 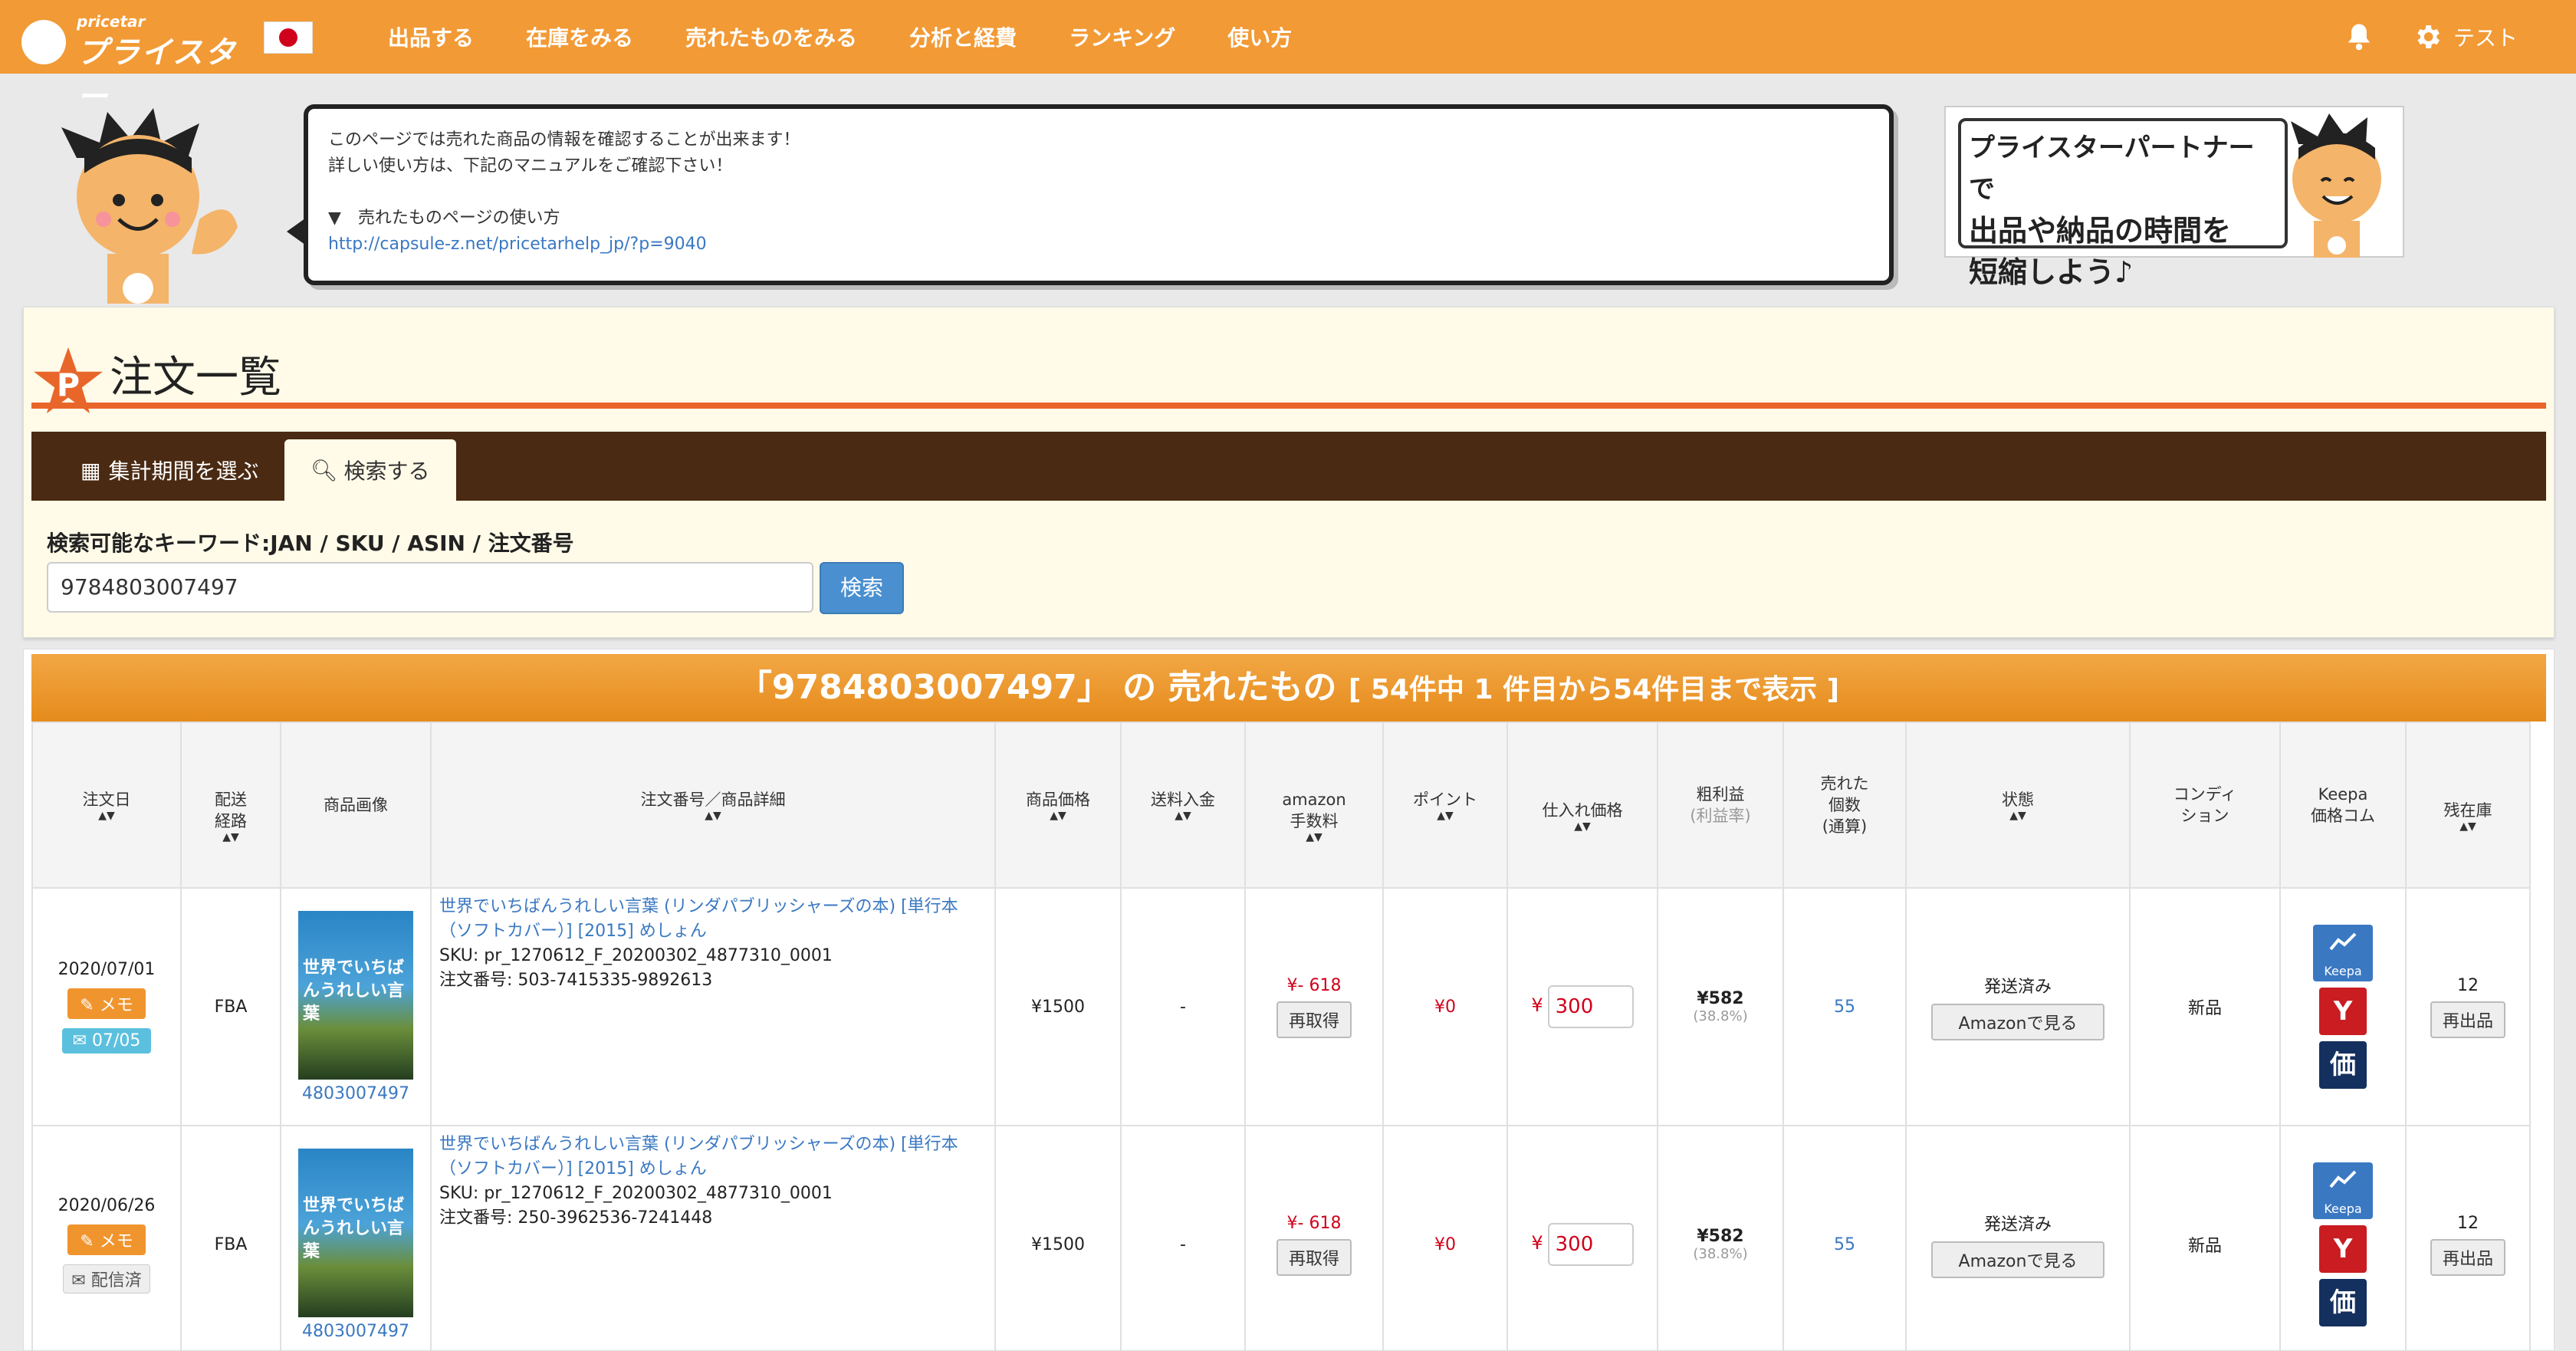 What do you see at coordinates (2052, 272) in the screenshot?
I see `banner-line: 短縮しよう♪` at bounding box center [2052, 272].